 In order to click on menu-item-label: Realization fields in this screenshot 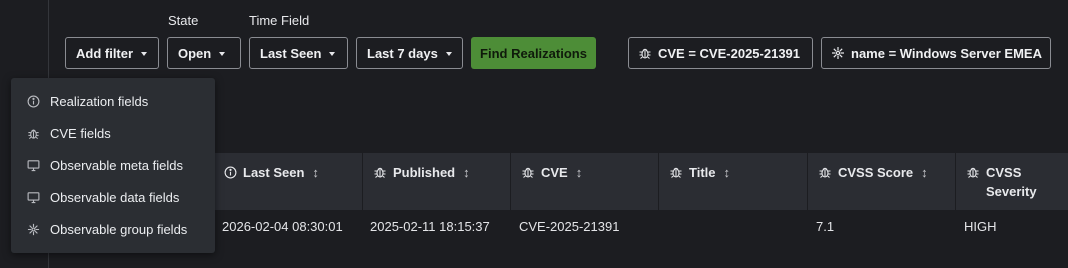, I will do `click(99, 101)`.